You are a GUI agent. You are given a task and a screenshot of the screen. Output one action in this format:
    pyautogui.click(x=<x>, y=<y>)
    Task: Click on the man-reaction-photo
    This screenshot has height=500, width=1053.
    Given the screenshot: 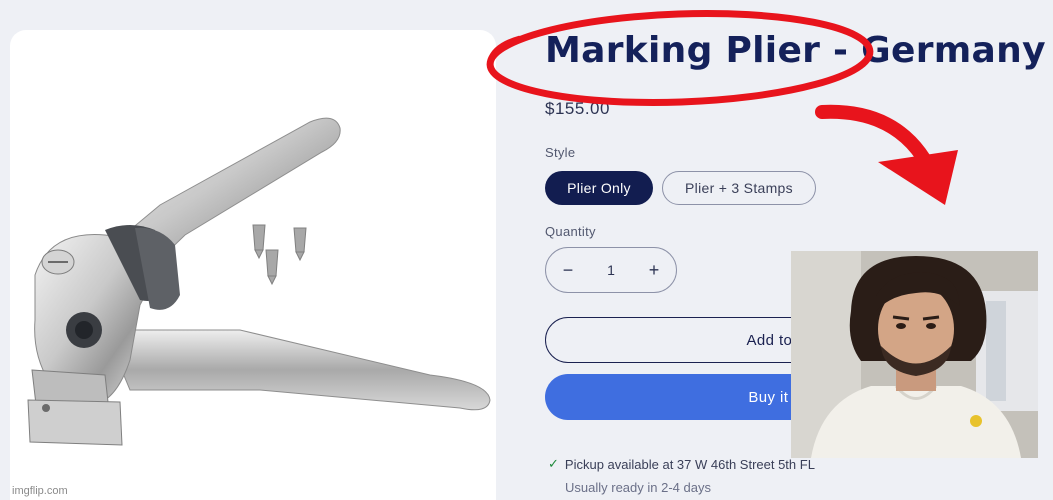 What is the action you would take?
    pyautogui.click(x=914, y=354)
    